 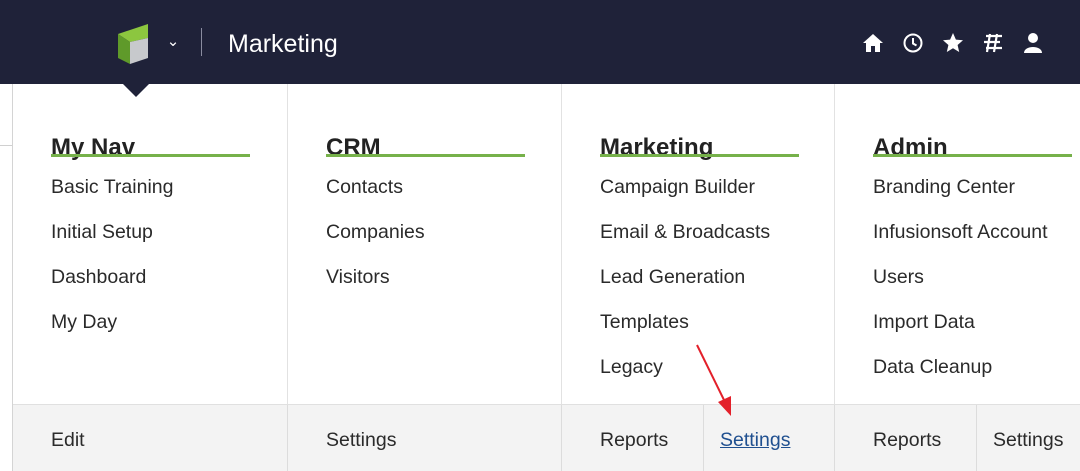 I want to click on star-icon, so click(x=953, y=43).